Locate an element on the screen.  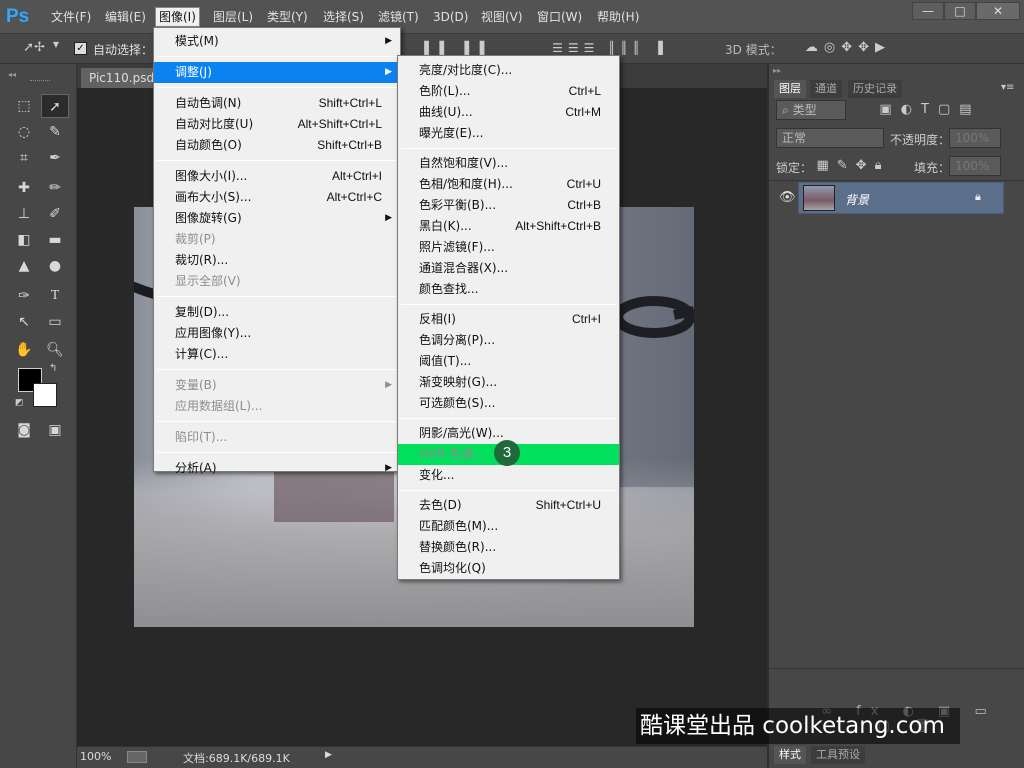
eye-icon: 👁︎ is located at coordinates (787, 197).